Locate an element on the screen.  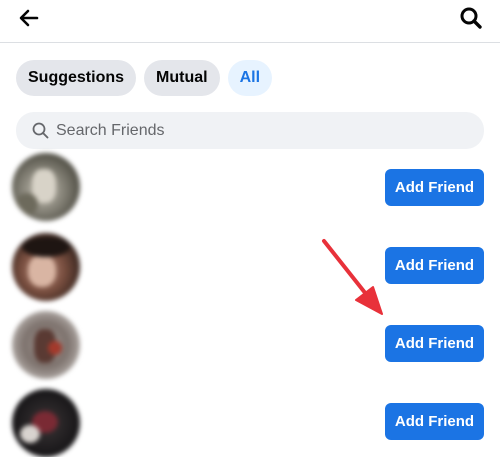
back-arrow-icon is located at coordinates (29, 18).